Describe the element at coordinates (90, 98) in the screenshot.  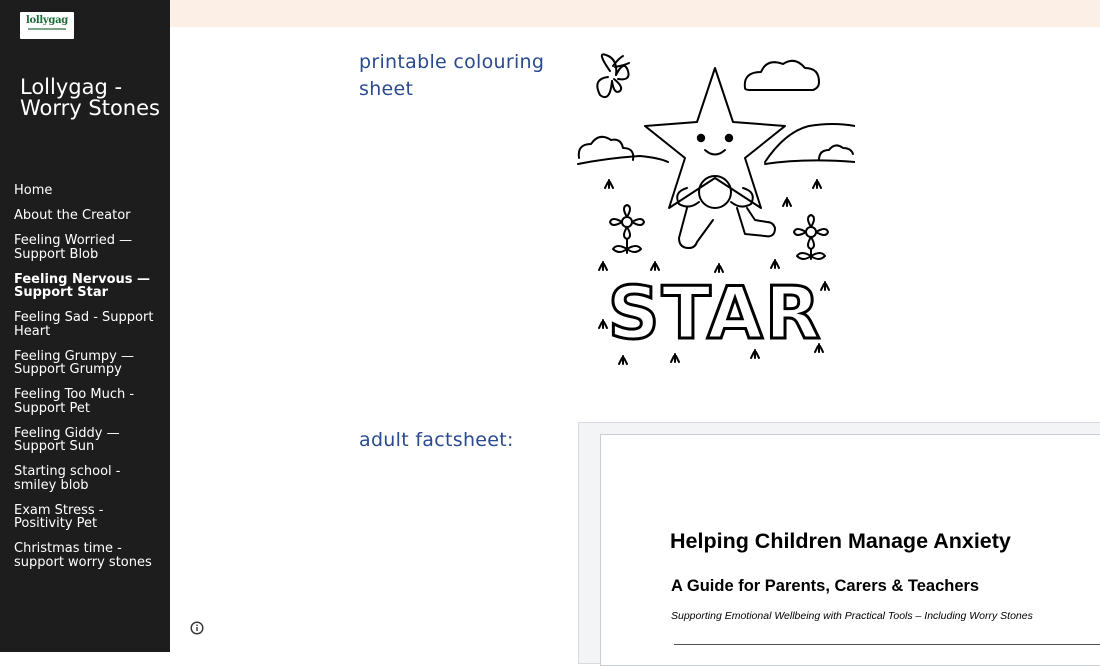
I see `site-title: Lollygag - Worry Stones` at that location.